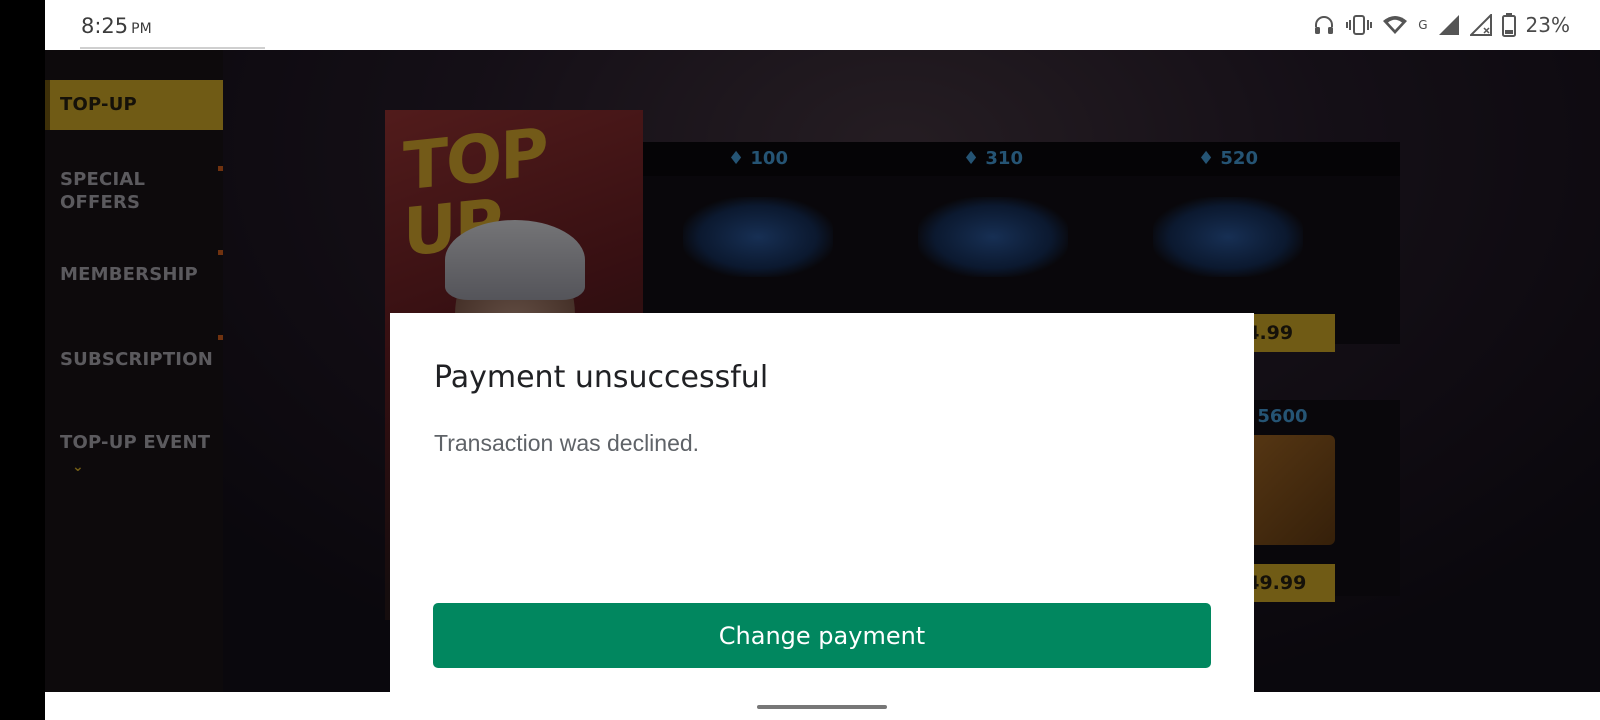 The width and height of the screenshot is (1600, 720). I want to click on pack-amount: ♦ 520, so click(1228, 158).